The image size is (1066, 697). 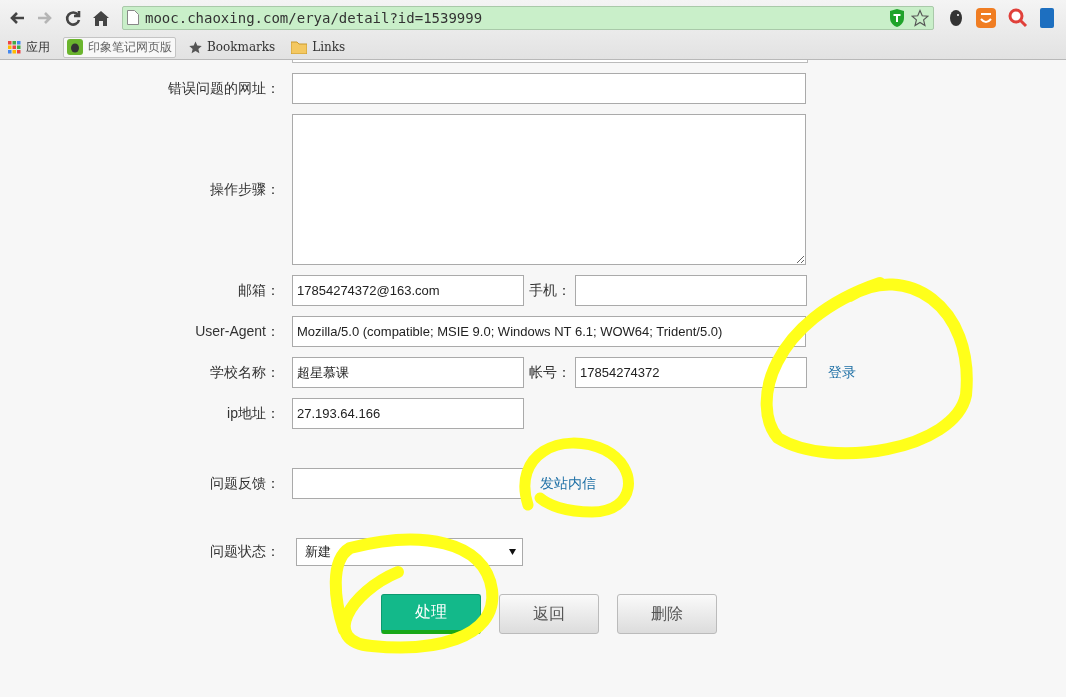 I want to click on back-icon, so click(x=18, y=17).